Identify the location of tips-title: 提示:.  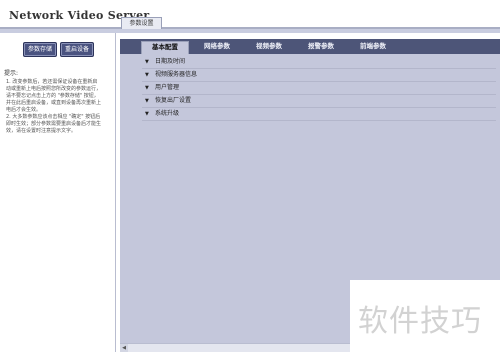
(11, 73).